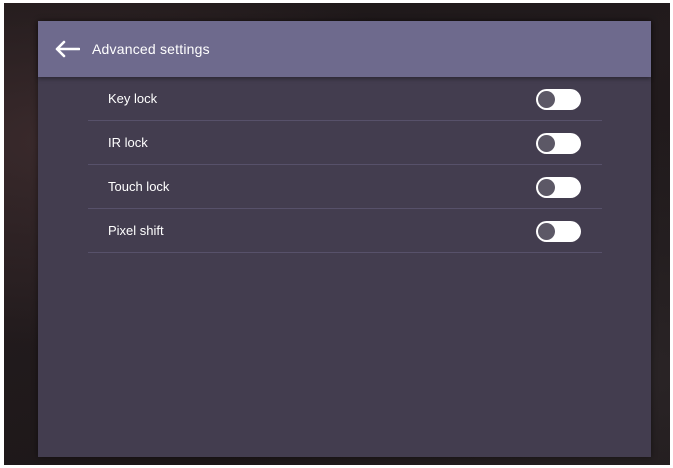  Describe the element at coordinates (558, 99) in the screenshot. I see `key-lock-toggle` at that location.